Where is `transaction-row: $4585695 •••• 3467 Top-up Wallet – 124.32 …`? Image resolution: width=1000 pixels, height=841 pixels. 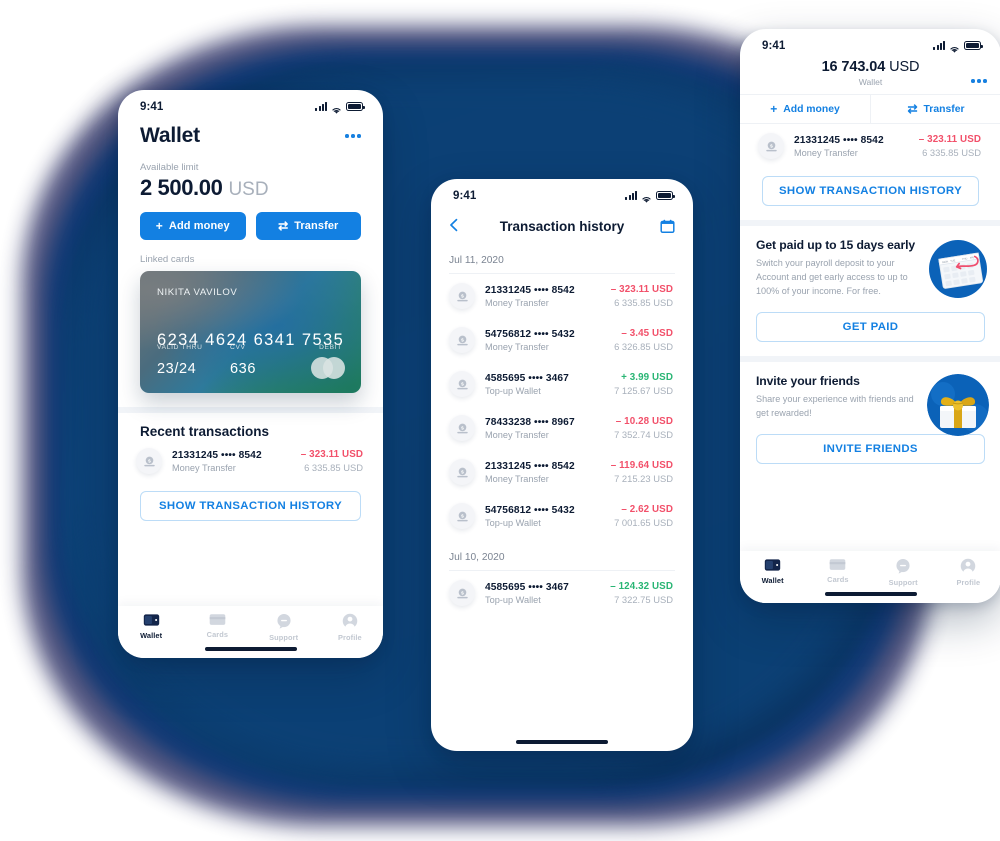 transaction-row: $4585695 •••• 3467 Top-up Wallet – 124.32 … is located at coordinates (562, 593).